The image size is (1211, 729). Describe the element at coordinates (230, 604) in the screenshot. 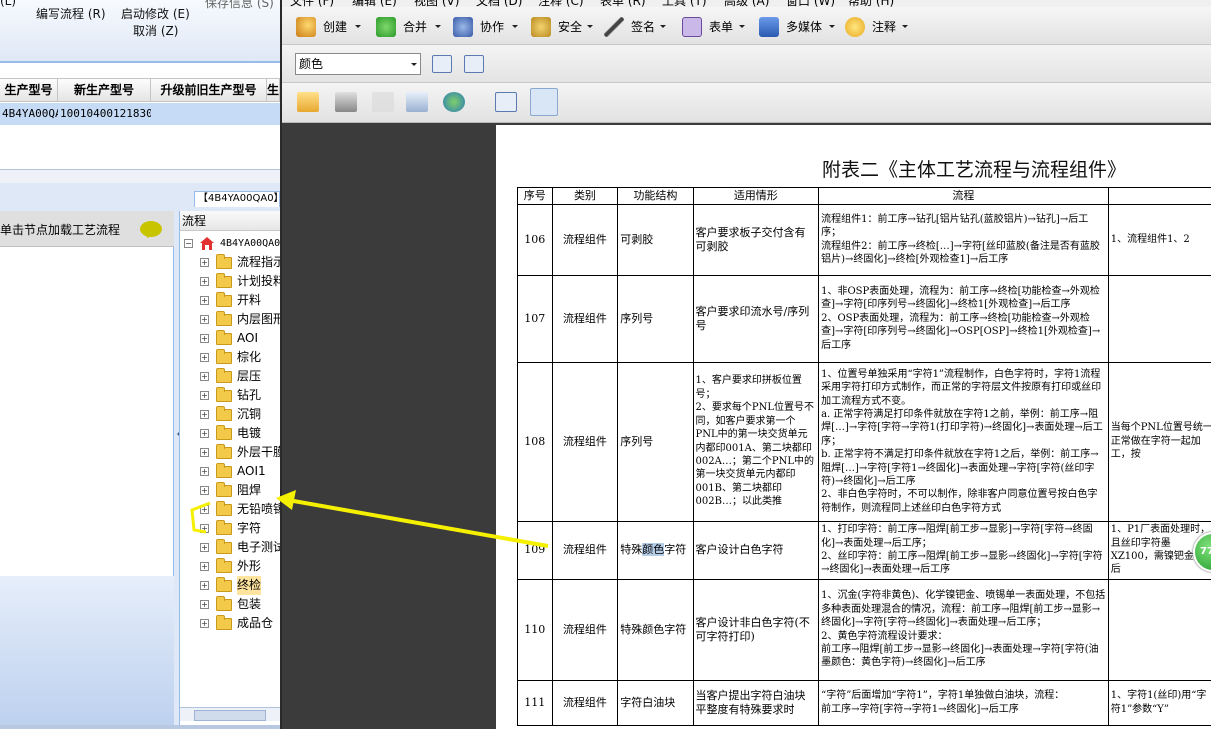

I see `tree-node: + 包装` at that location.